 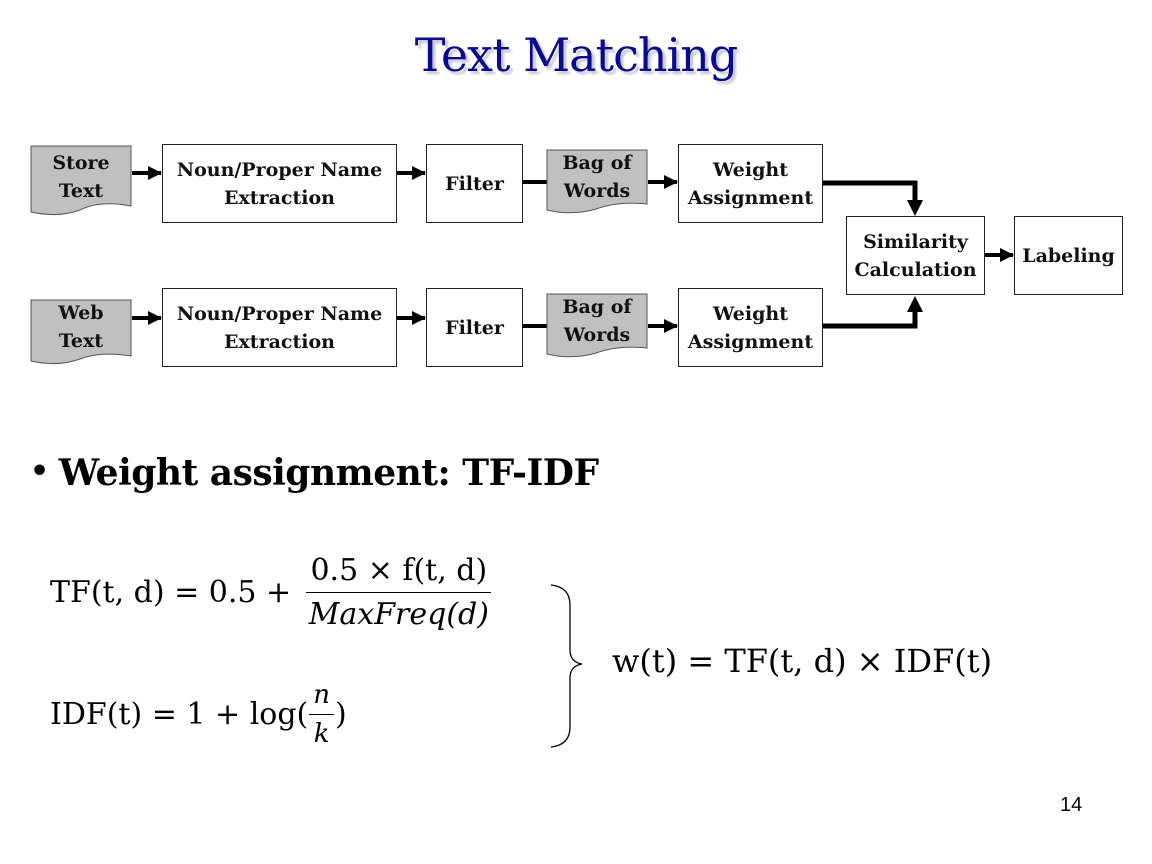 I want to click on idf-fraction: n k, so click(x=322, y=714).